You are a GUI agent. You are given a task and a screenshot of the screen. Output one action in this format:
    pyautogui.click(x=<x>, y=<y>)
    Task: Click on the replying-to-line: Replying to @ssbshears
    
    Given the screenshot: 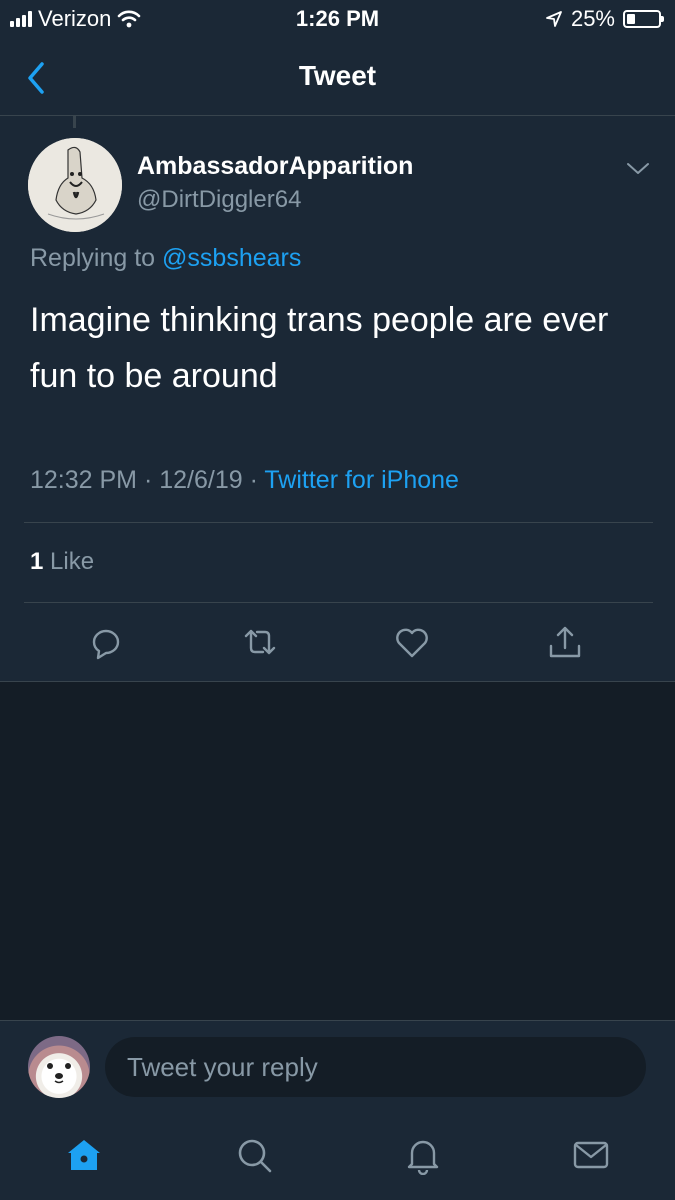 What is the action you would take?
    pyautogui.click(x=165, y=258)
    